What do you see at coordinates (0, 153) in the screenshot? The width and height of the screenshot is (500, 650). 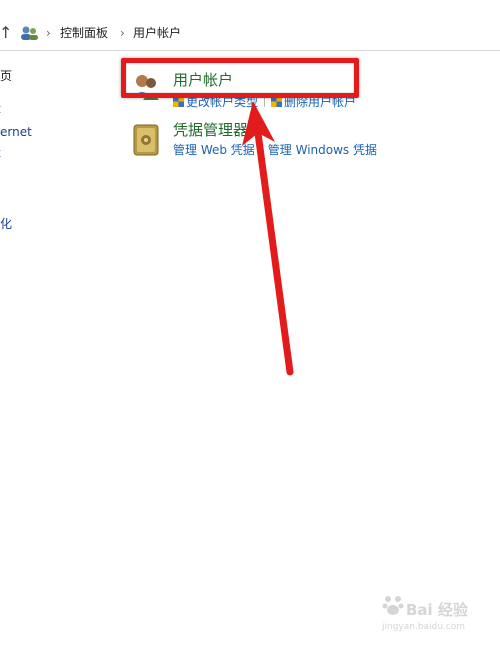 I see `sidebar-item-hardware: k` at bounding box center [0, 153].